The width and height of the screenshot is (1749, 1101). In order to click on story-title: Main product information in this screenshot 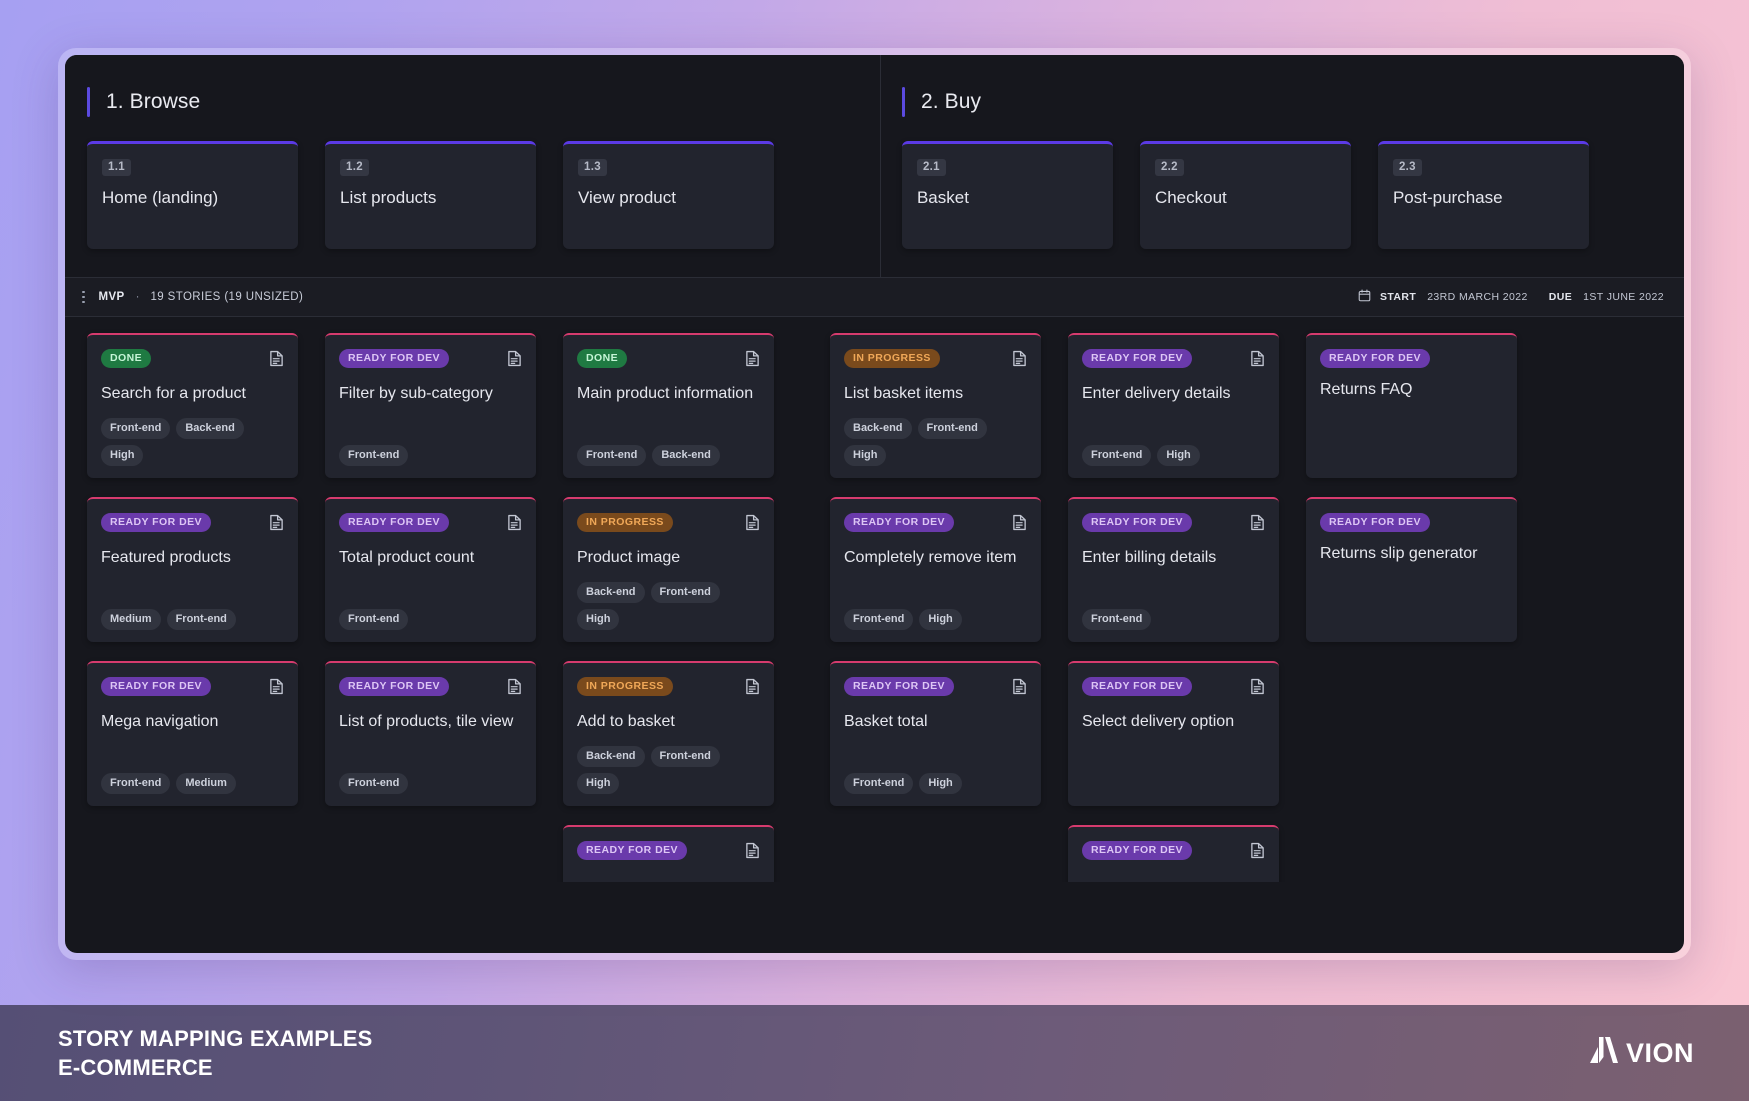, I will do `click(665, 393)`.